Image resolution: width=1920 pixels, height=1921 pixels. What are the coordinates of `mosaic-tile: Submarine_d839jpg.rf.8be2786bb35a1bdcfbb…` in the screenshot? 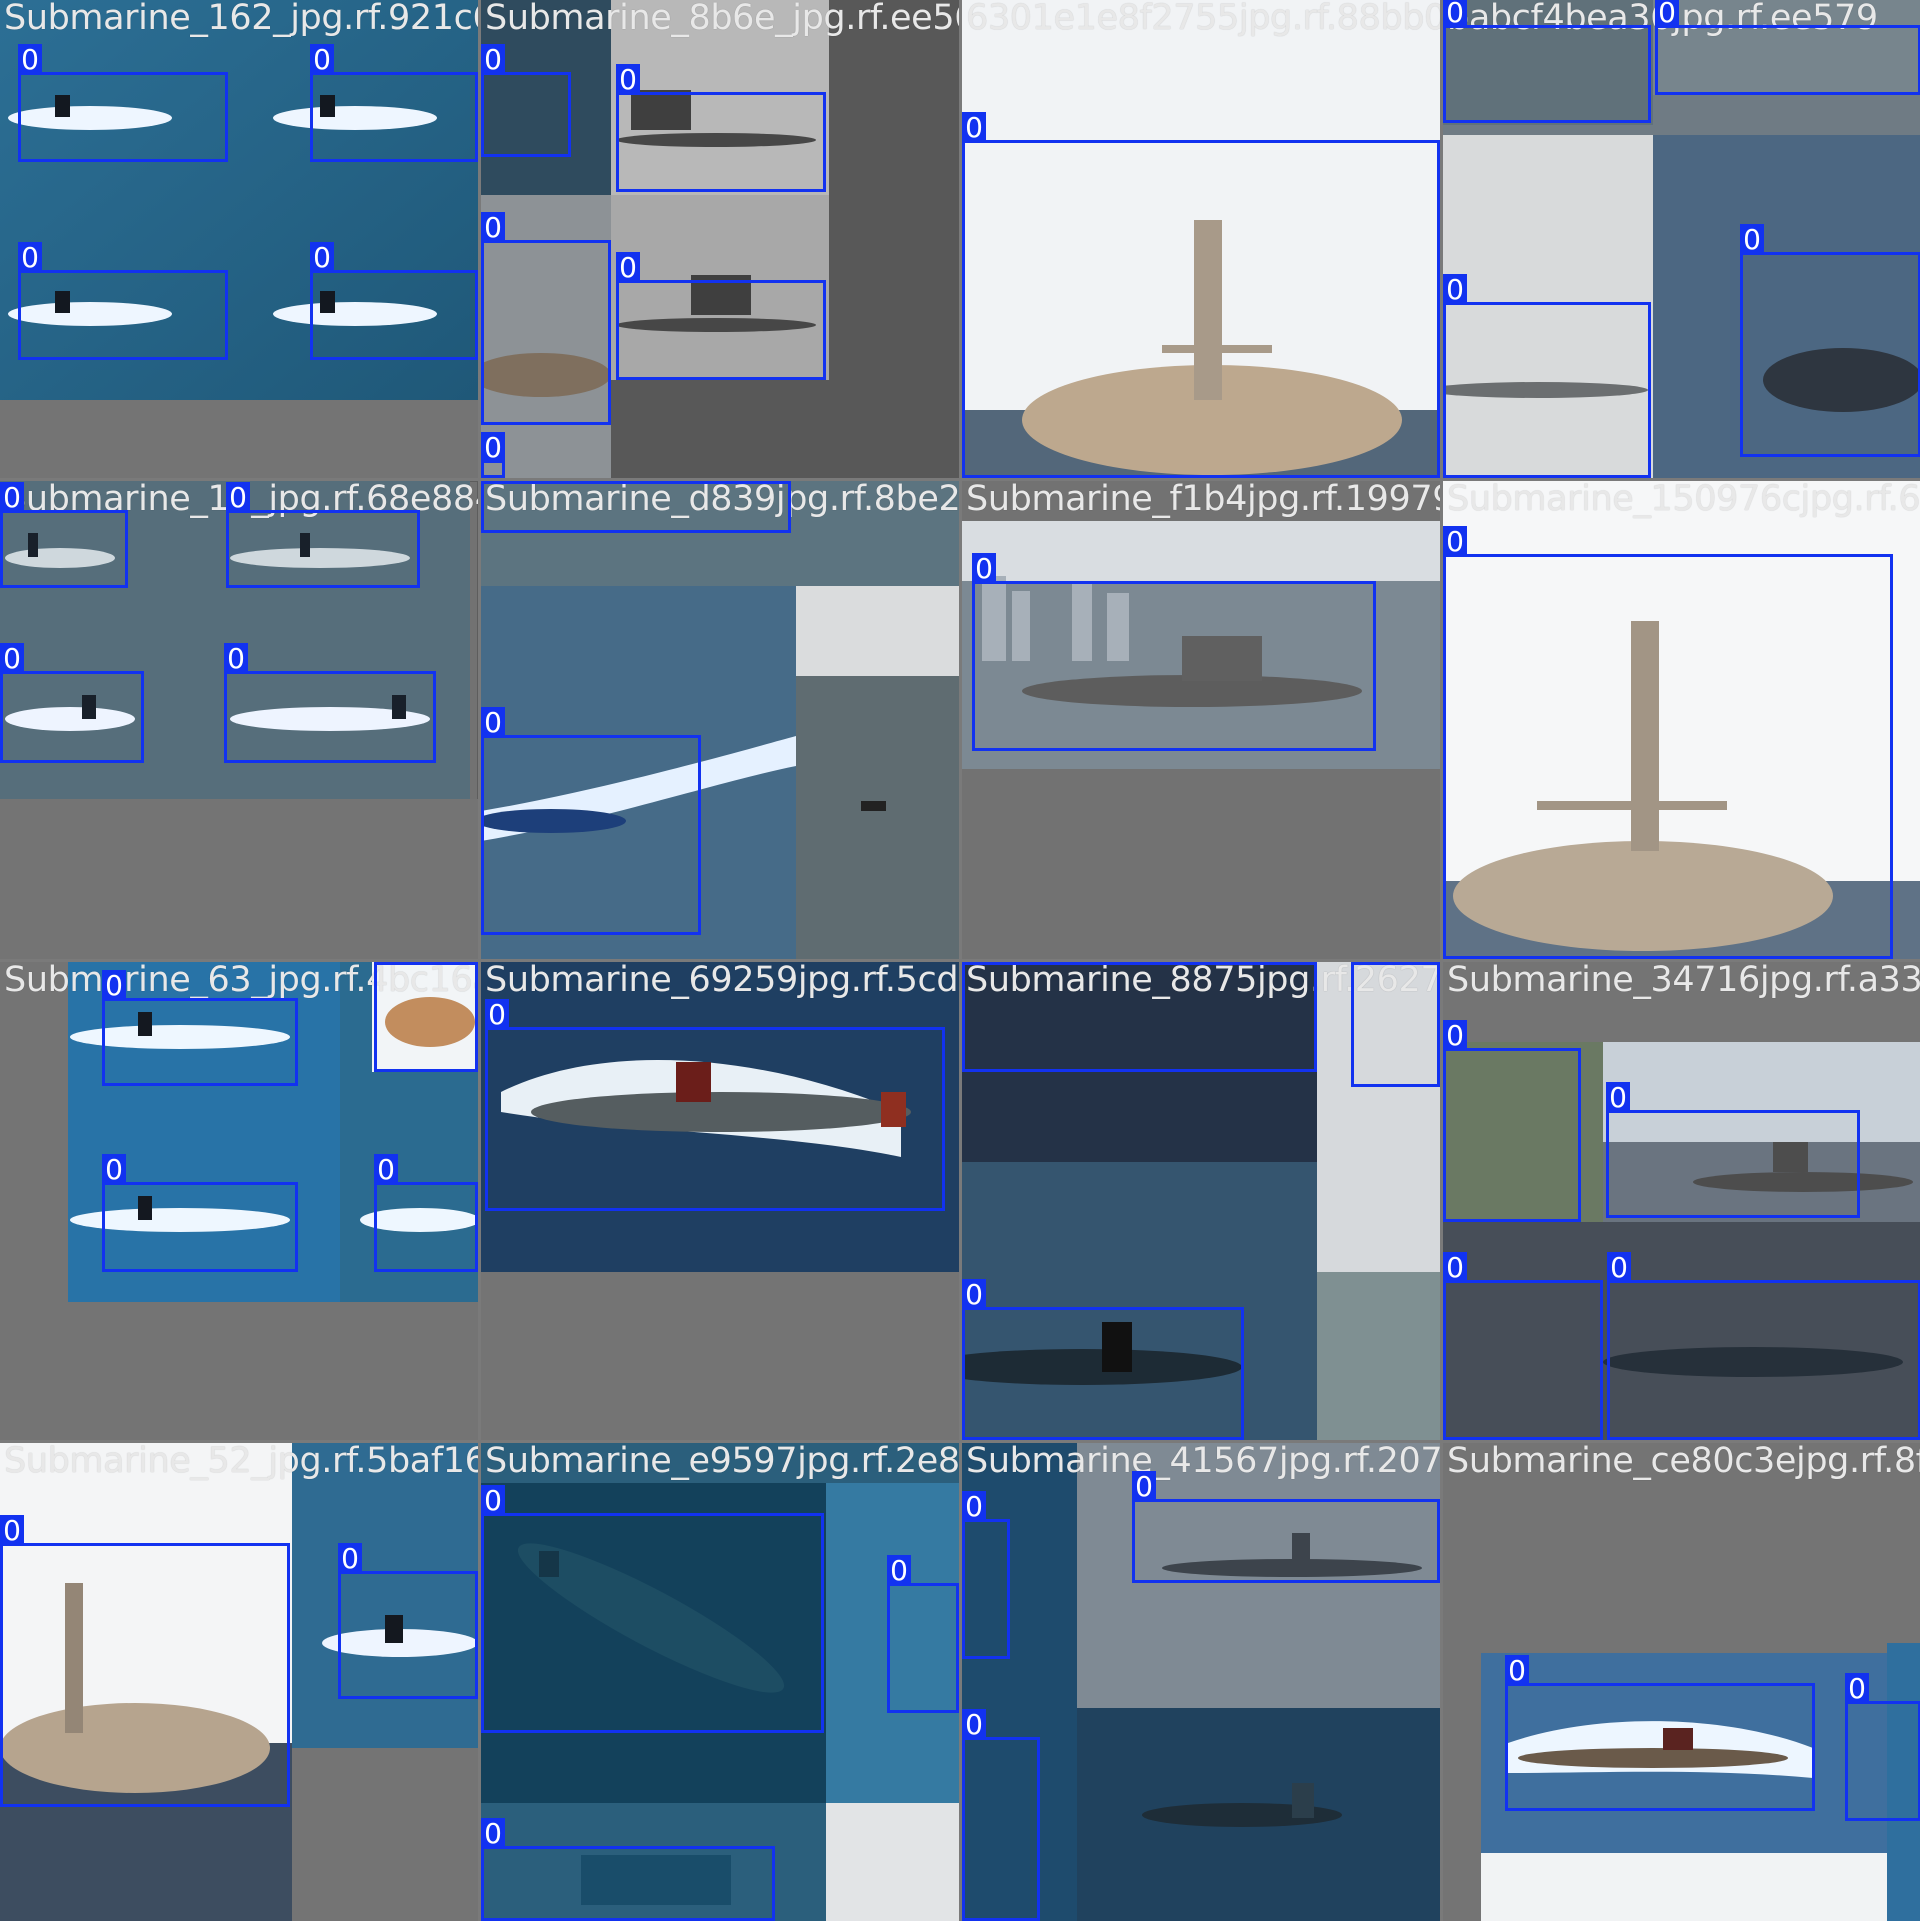 It's located at (720, 720).